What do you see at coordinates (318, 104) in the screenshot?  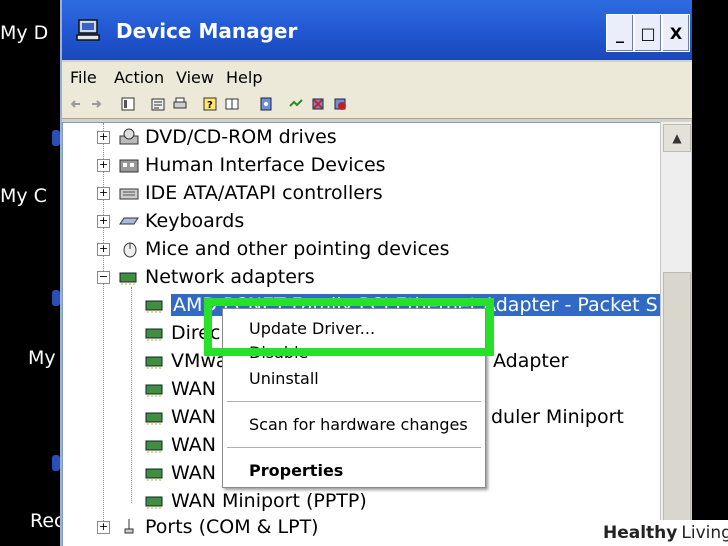 I see `uninstall-icon` at bounding box center [318, 104].